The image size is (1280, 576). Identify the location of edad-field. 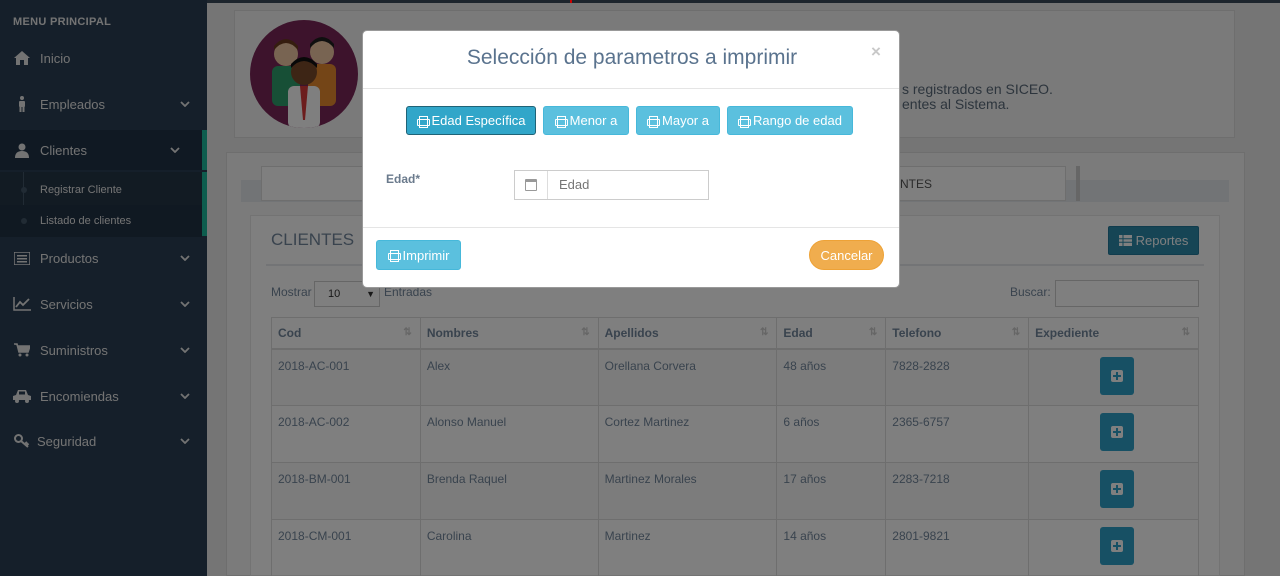
(611, 185).